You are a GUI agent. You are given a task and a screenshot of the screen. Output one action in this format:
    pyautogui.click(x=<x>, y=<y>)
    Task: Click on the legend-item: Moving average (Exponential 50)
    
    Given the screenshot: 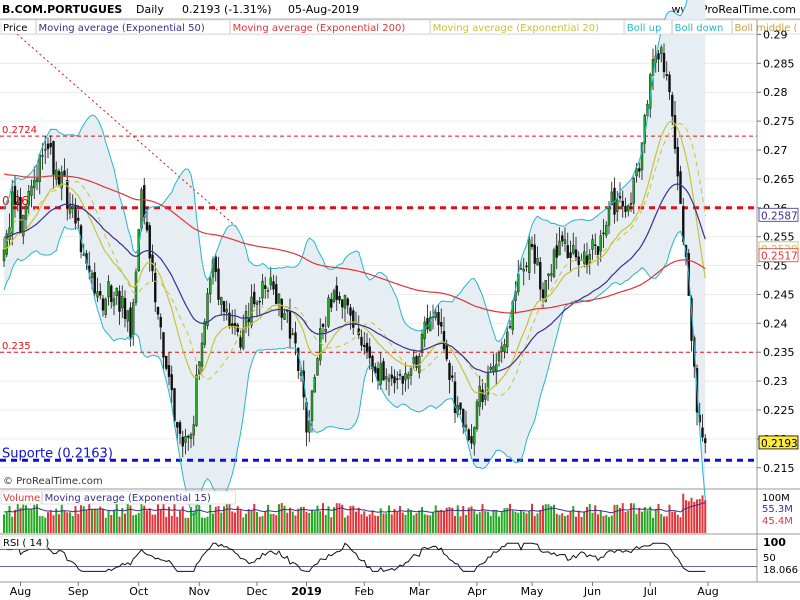 What is the action you would take?
    pyautogui.click(x=122, y=28)
    